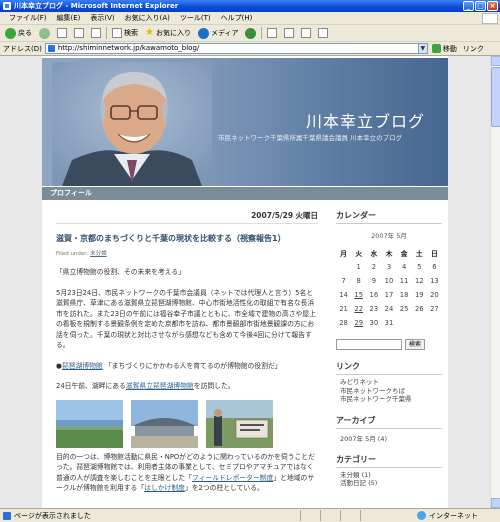  I want to click on edit-button, so click(306, 33).